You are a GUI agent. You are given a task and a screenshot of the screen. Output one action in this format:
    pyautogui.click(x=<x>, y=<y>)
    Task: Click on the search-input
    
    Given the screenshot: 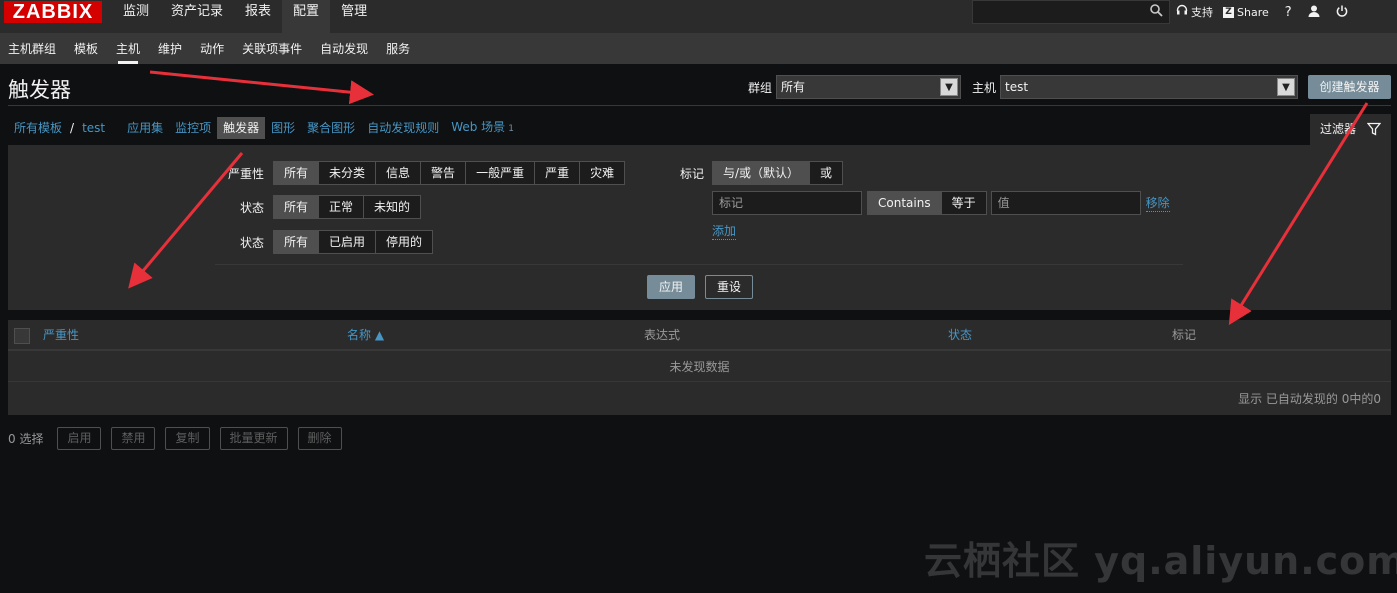 What is the action you would take?
    pyautogui.click(x=1071, y=12)
    